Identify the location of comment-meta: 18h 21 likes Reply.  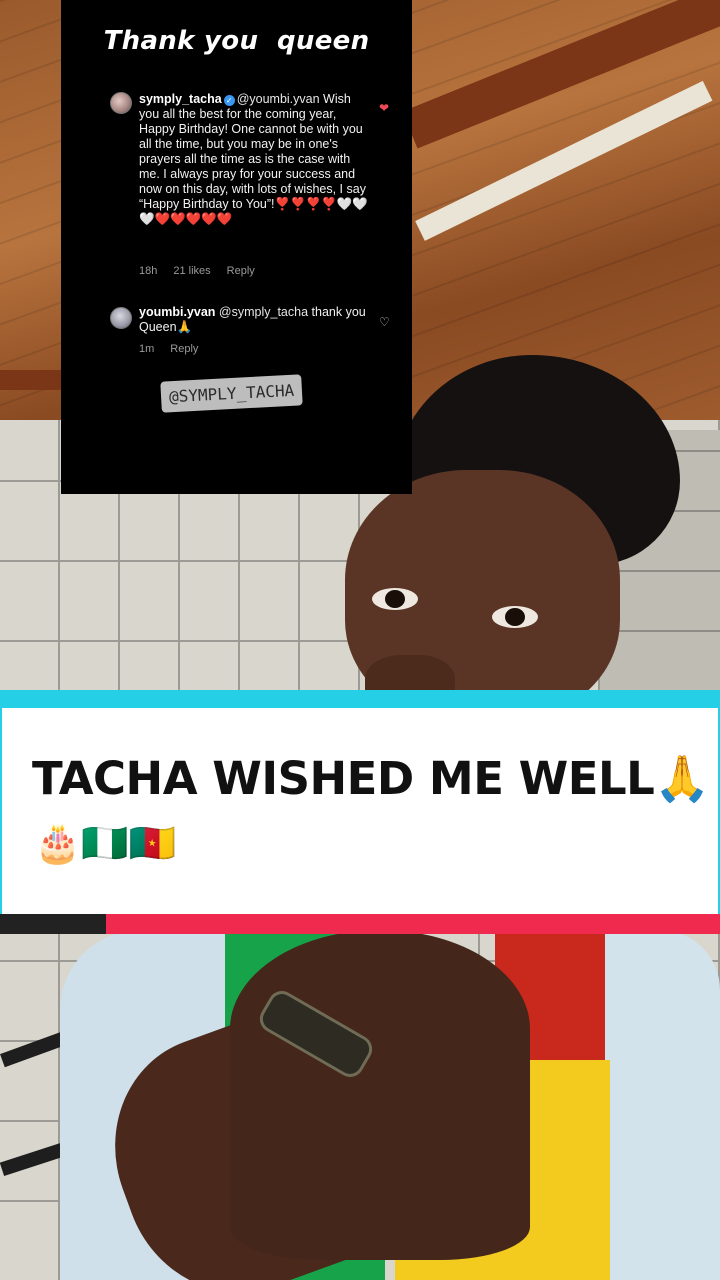
(205, 271).